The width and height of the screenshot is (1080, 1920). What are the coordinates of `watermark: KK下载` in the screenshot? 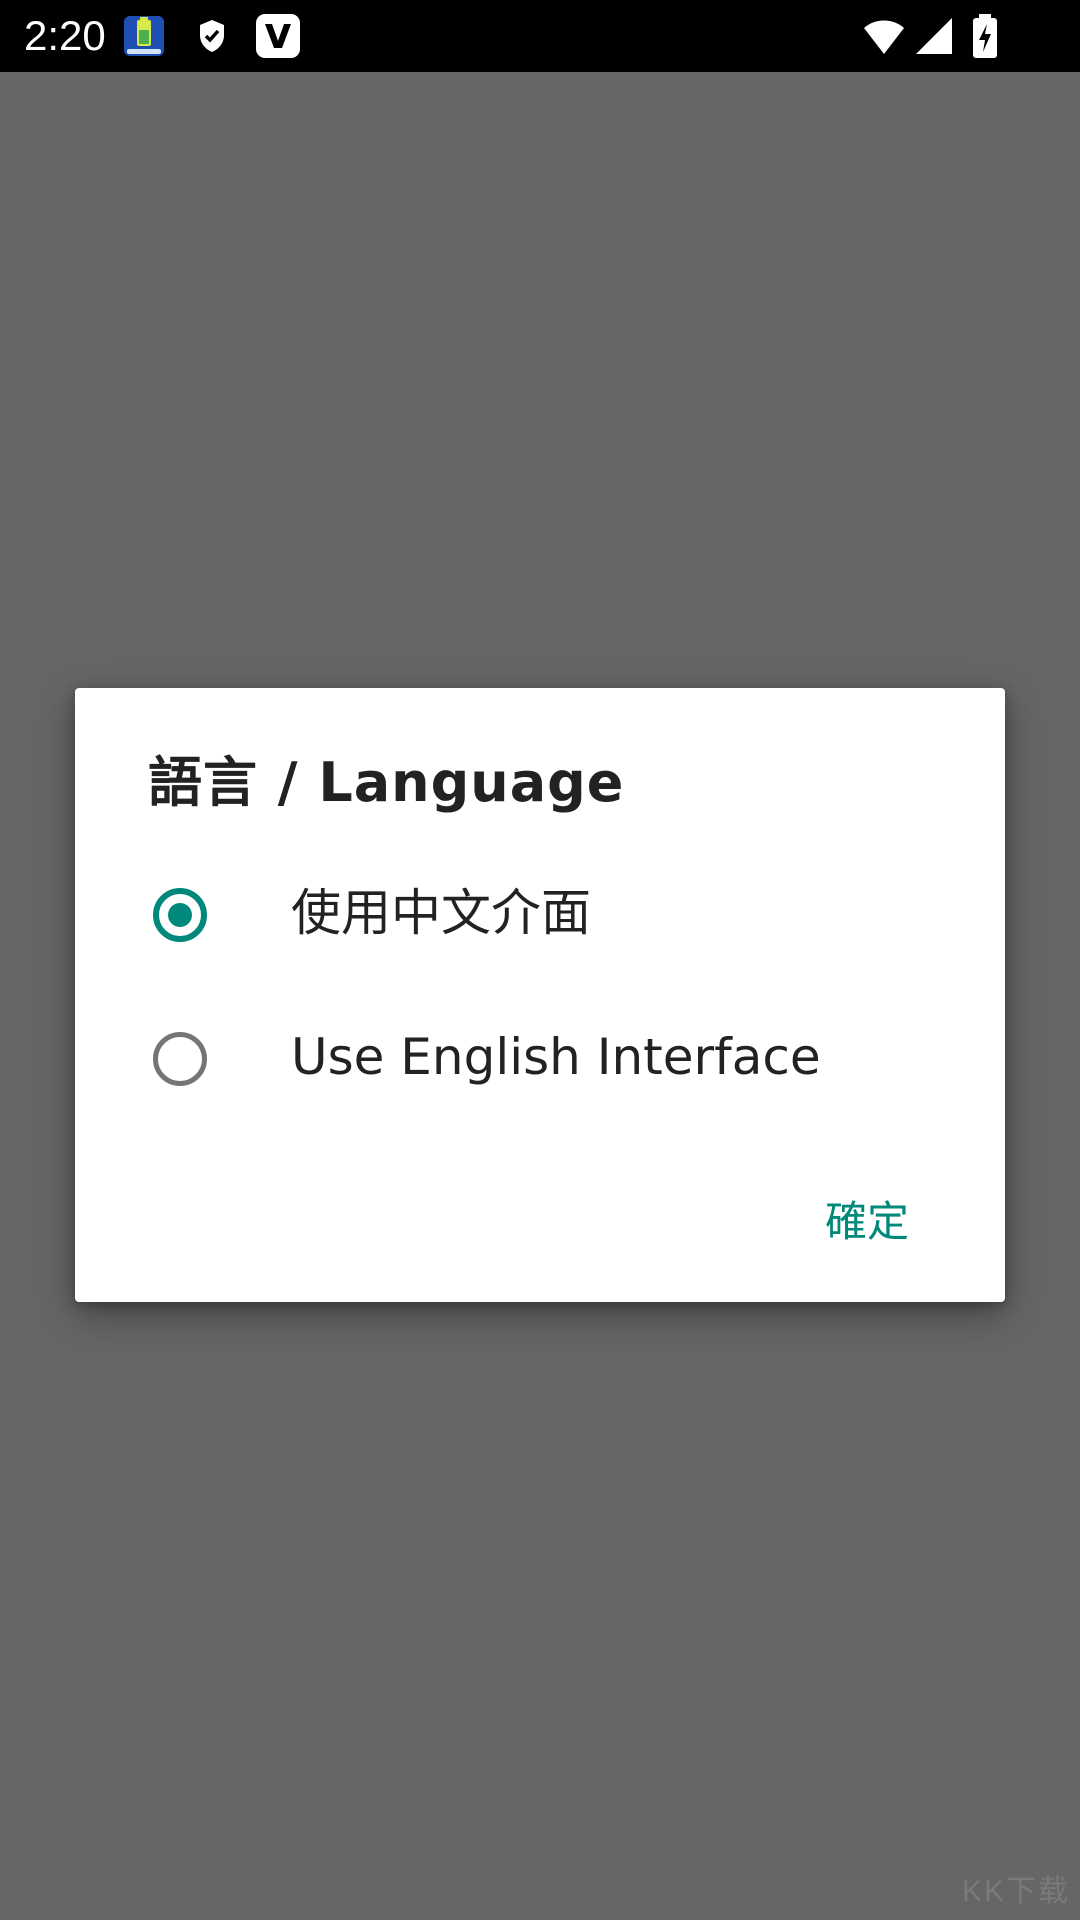 It's located at (1015, 1891).